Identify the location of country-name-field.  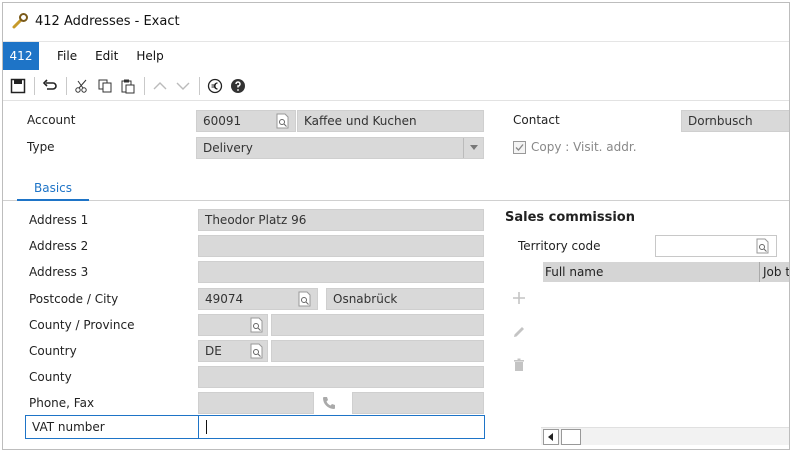
(377, 351).